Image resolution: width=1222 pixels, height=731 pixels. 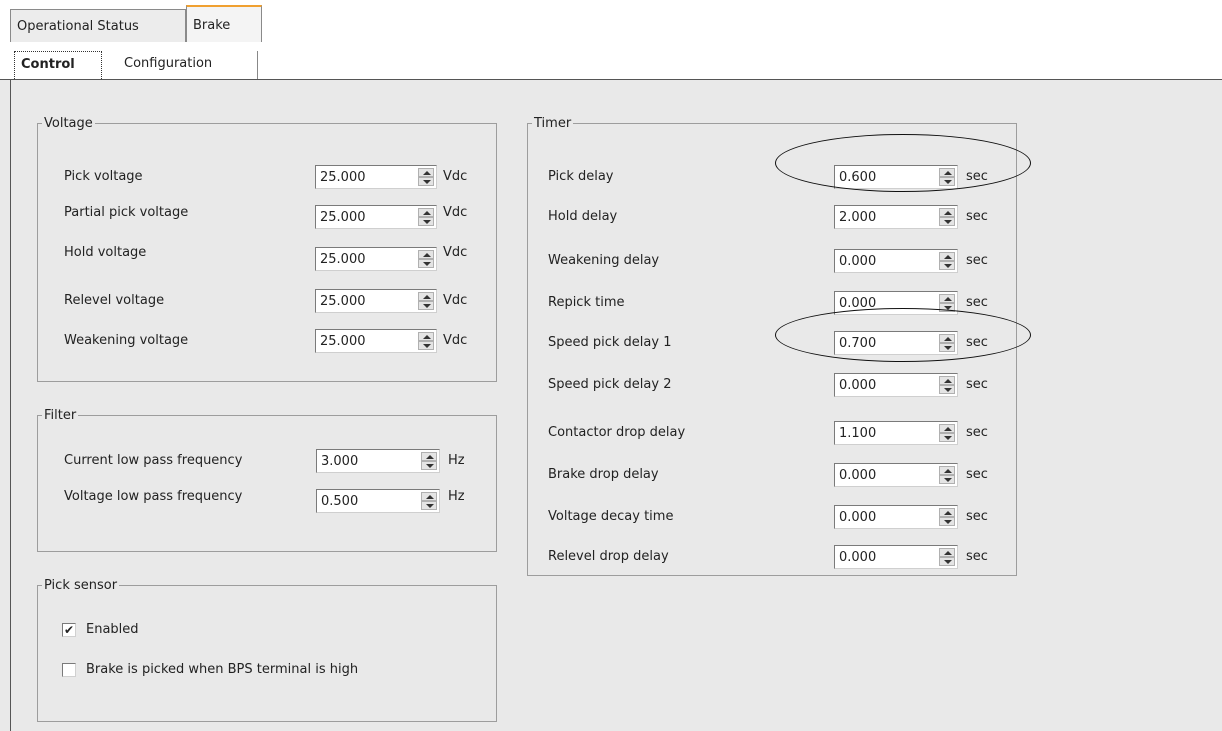 I want to click on subtab-configuration: Configuration, so click(x=188, y=65).